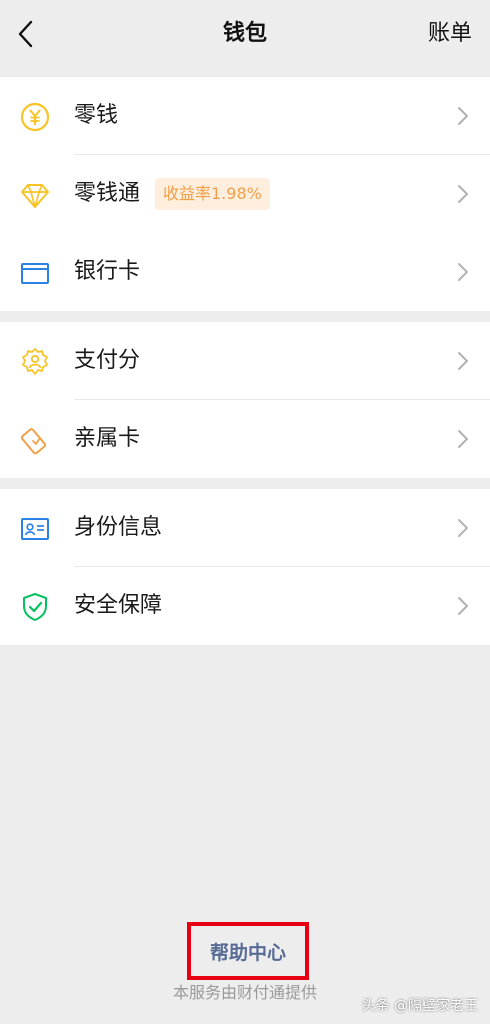 The width and height of the screenshot is (490, 1024). Describe the element at coordinates (245, 272) in the screenshot. I see `row-bank-card: 银行卡` at that location.